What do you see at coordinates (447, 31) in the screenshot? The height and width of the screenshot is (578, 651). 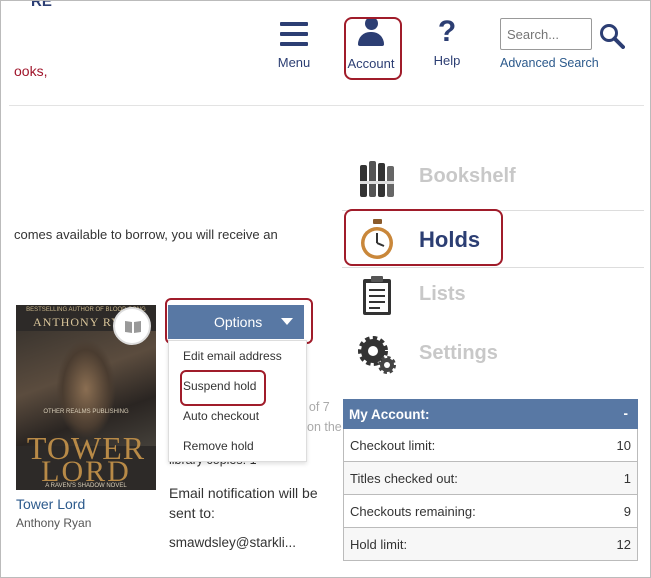 I see `question-mark-icon: ?` at bounding box center [447, 31].